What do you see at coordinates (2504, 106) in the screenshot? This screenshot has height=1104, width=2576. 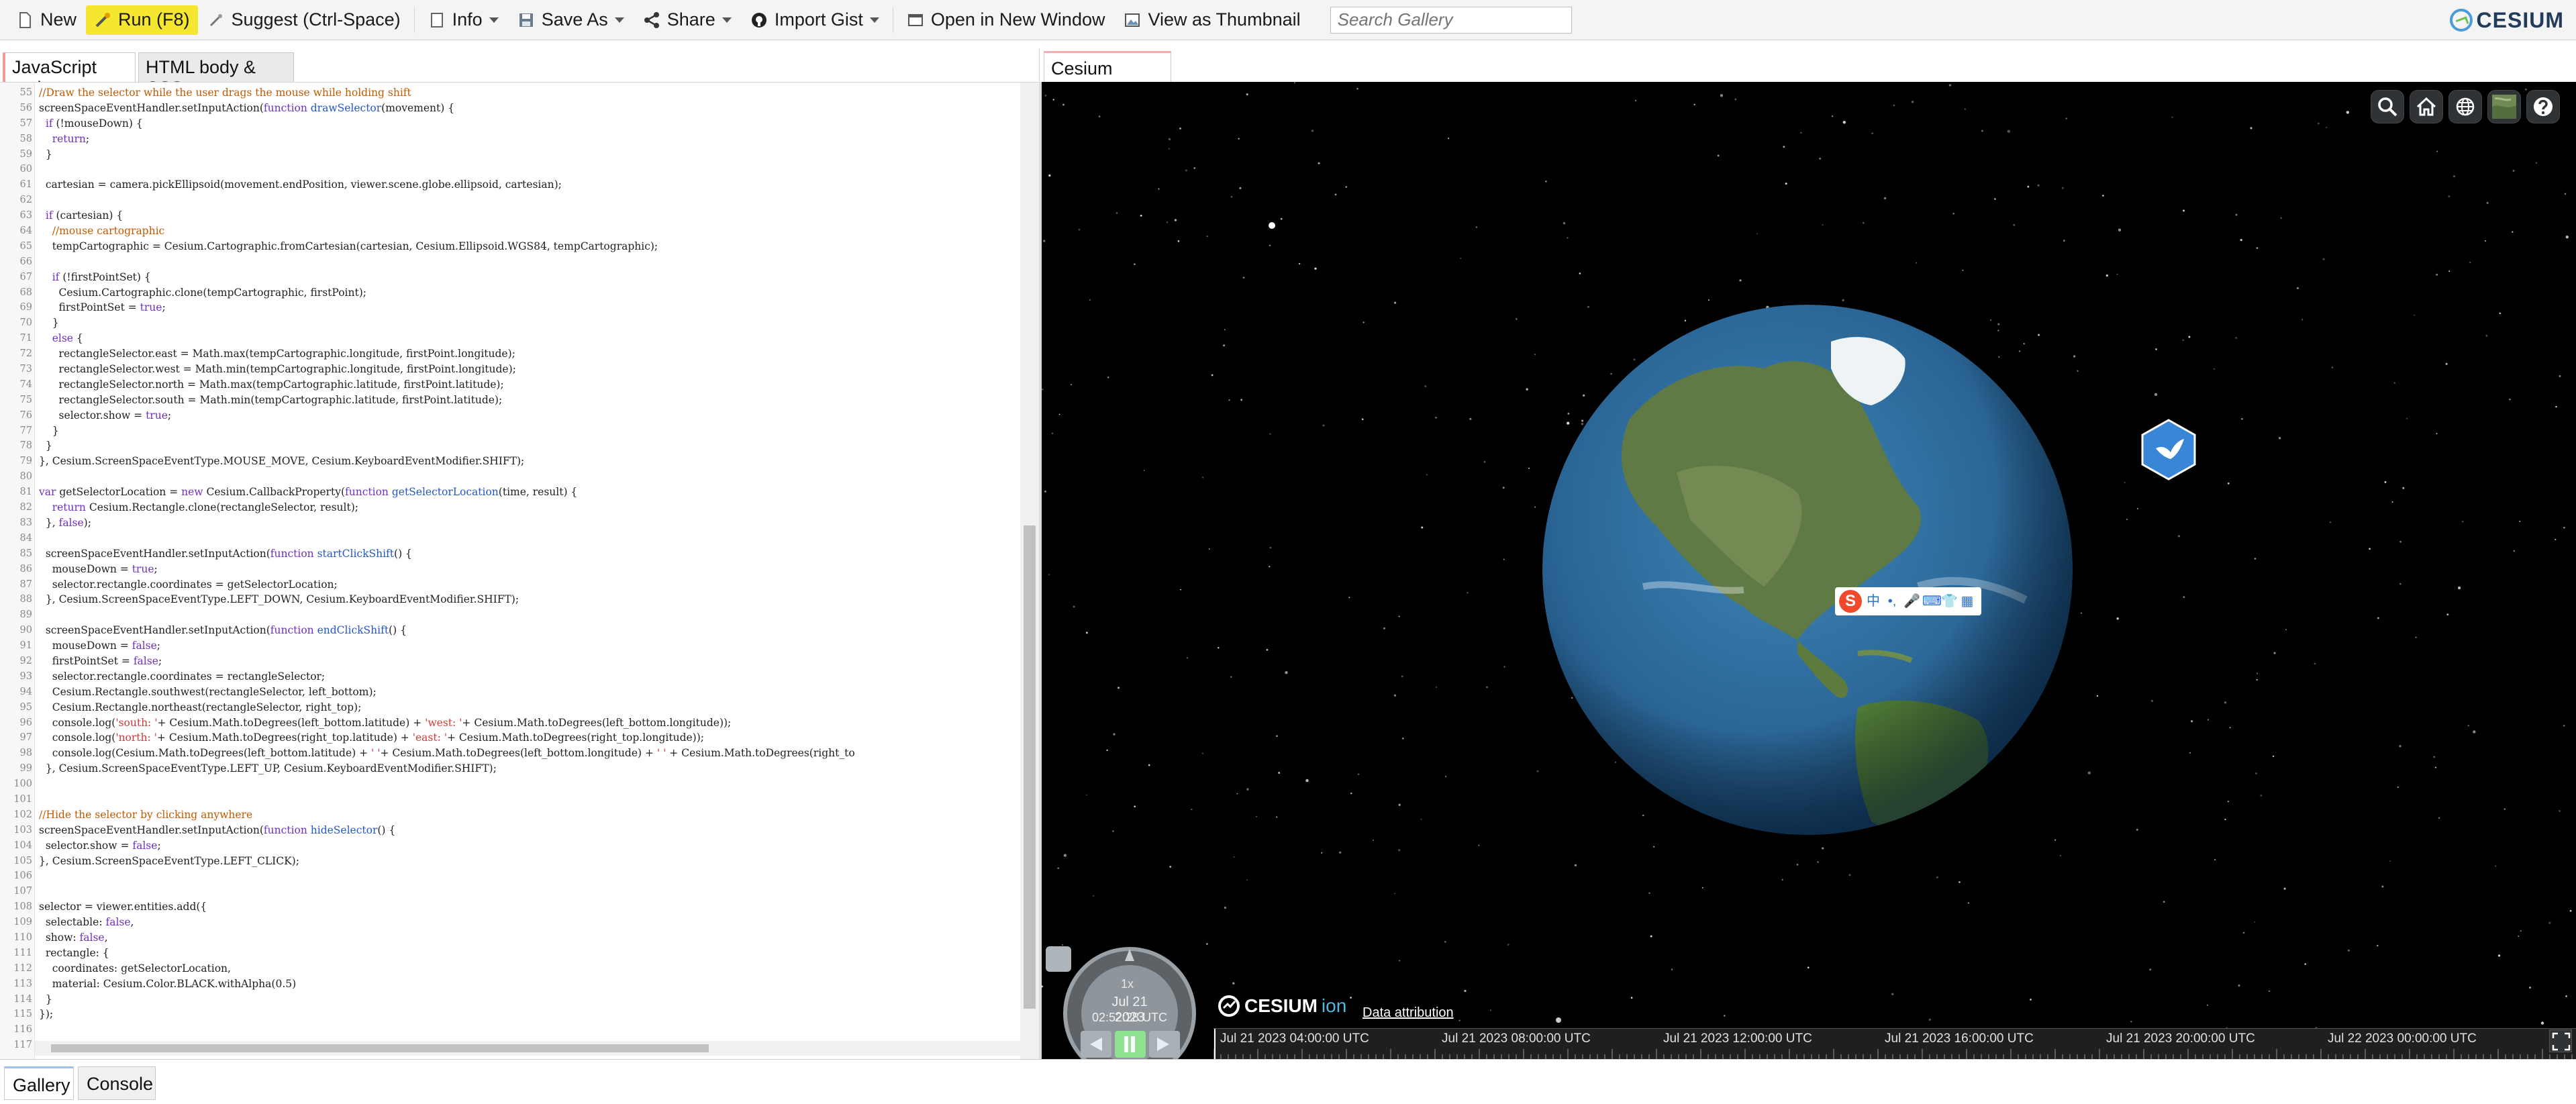 I see `base-layer-picker-button` at bounding box center [2504, 106].